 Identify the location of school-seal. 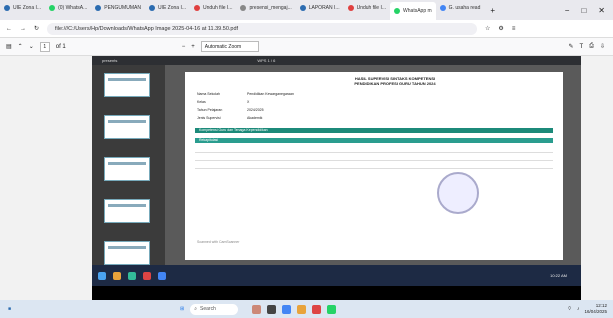
(458, 193).